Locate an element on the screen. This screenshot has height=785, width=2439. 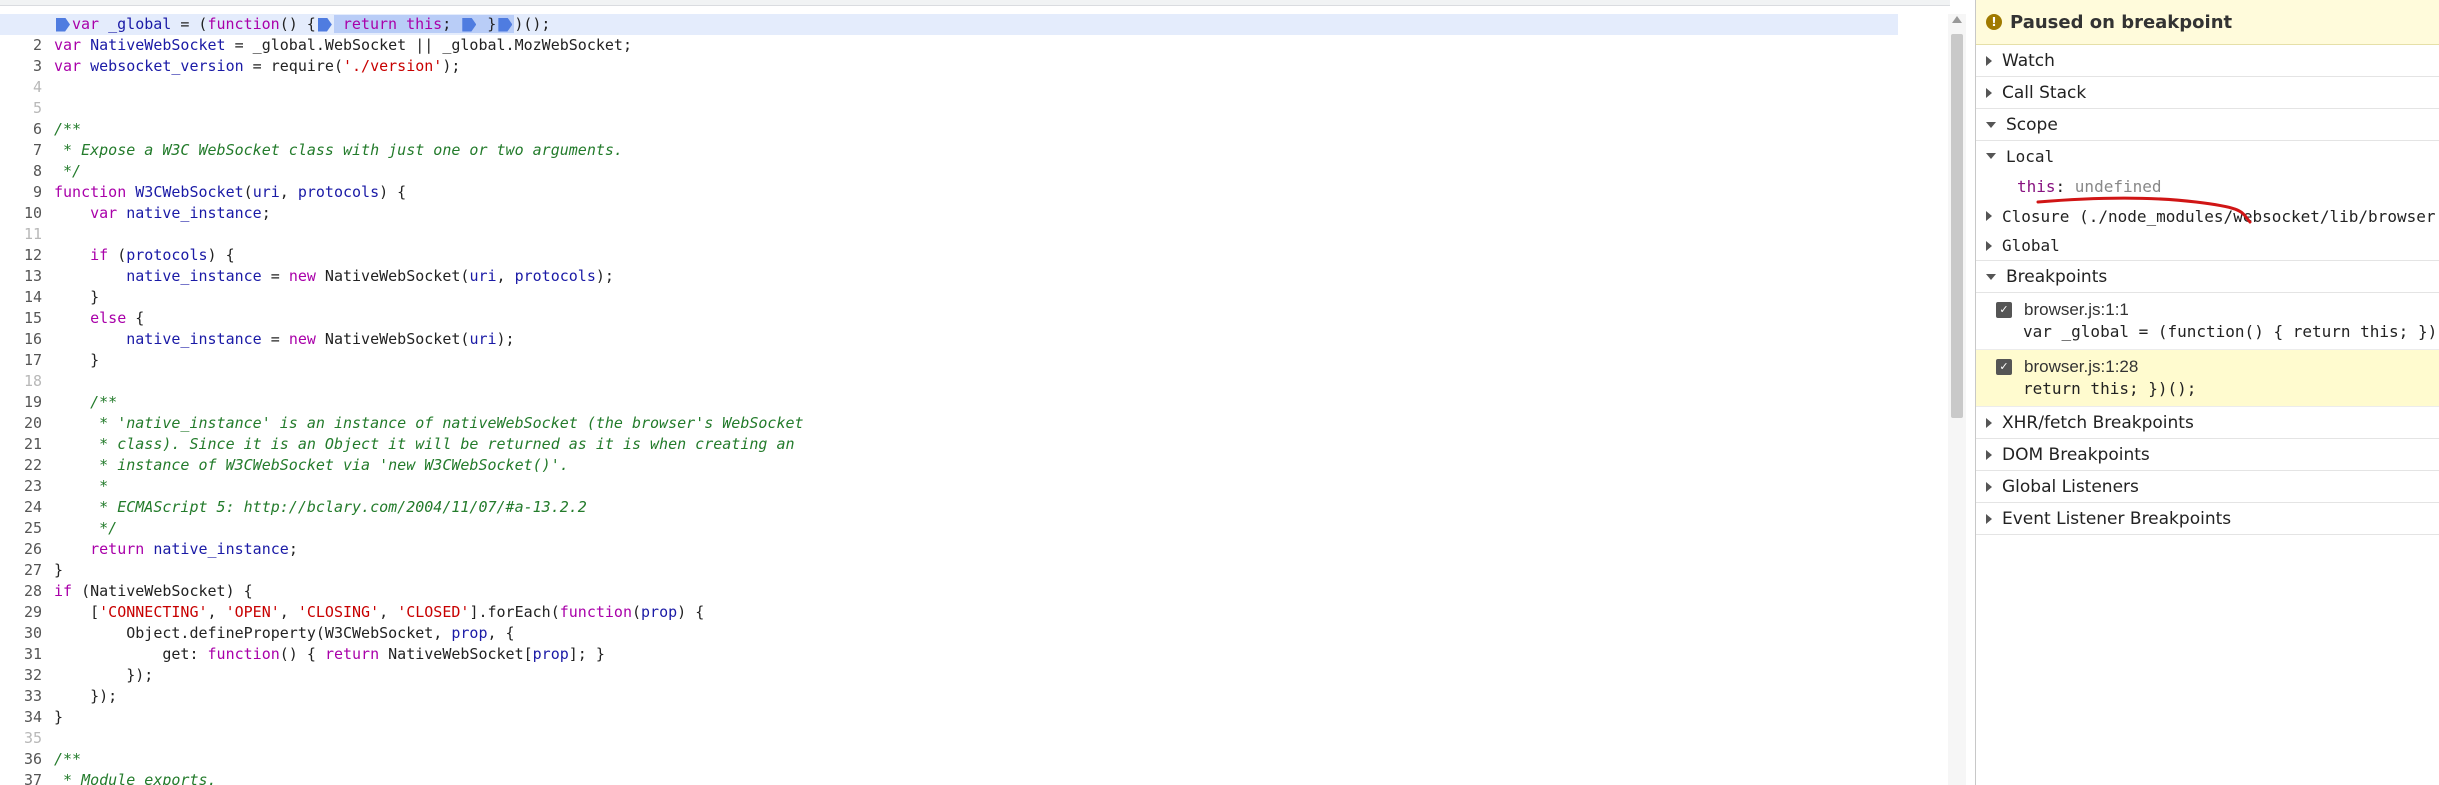
line-number: 23 is located at coordinates (23, 486).